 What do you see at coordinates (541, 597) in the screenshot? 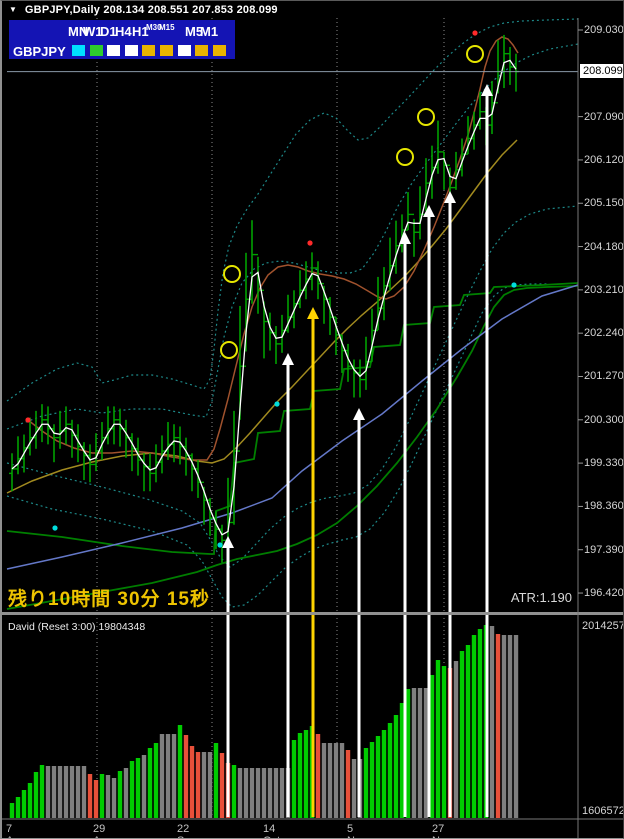
I see `atr-value: ATR:1.190` at bounding box center [541, 597].